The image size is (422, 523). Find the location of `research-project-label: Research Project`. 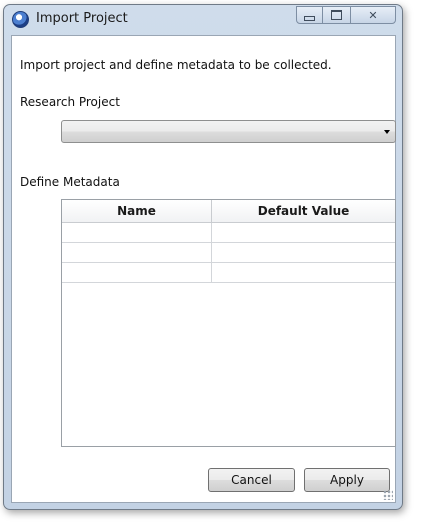

research-project-label: Research Project is located at coordinates (70, 102).